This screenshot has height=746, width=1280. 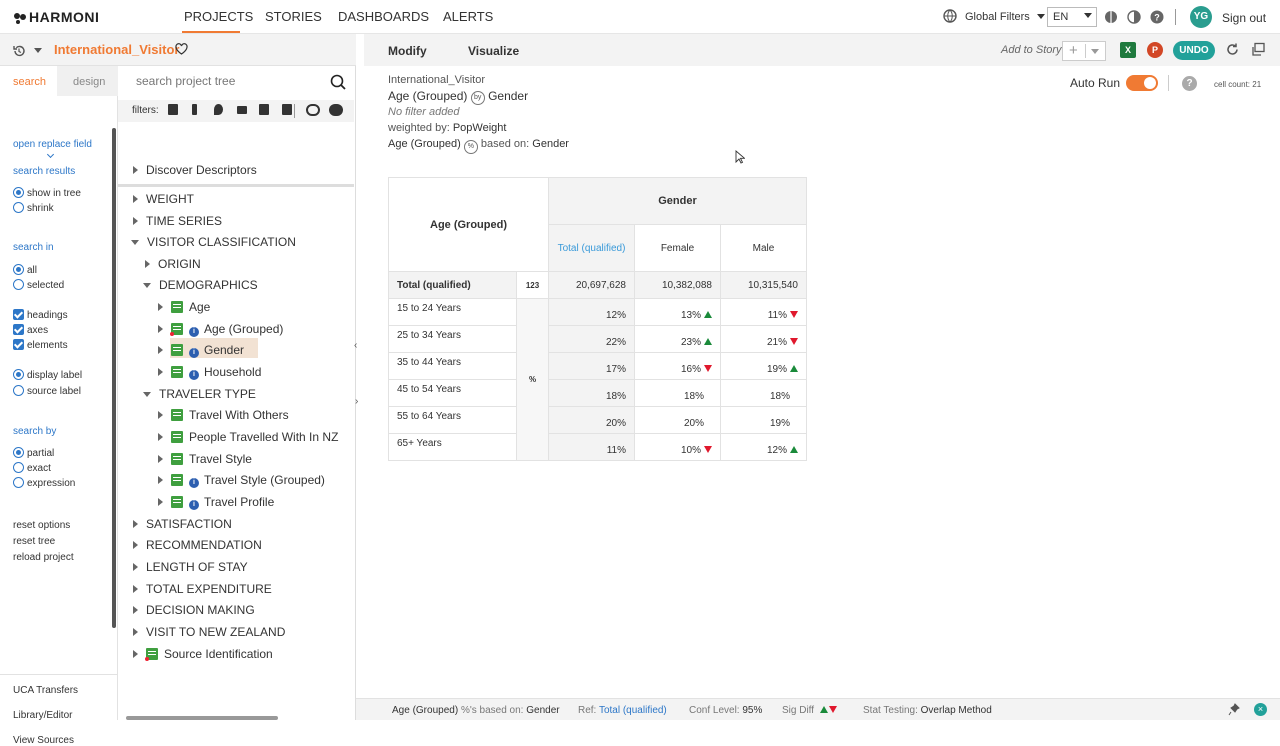 I want to click on tree-node-source-identification: Source Identification, so click(x=203, y=654).